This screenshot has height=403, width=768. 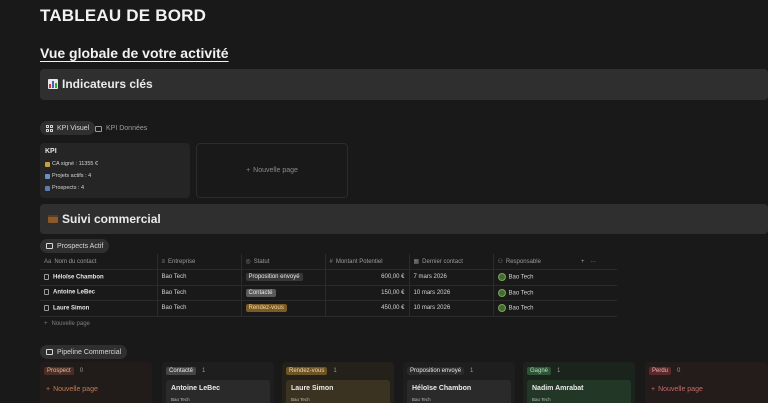 What do you see at coordinates (196, 388) in the screenshot?
I see `card-title: Antoine LeBec` at bounding box center [196, 388].